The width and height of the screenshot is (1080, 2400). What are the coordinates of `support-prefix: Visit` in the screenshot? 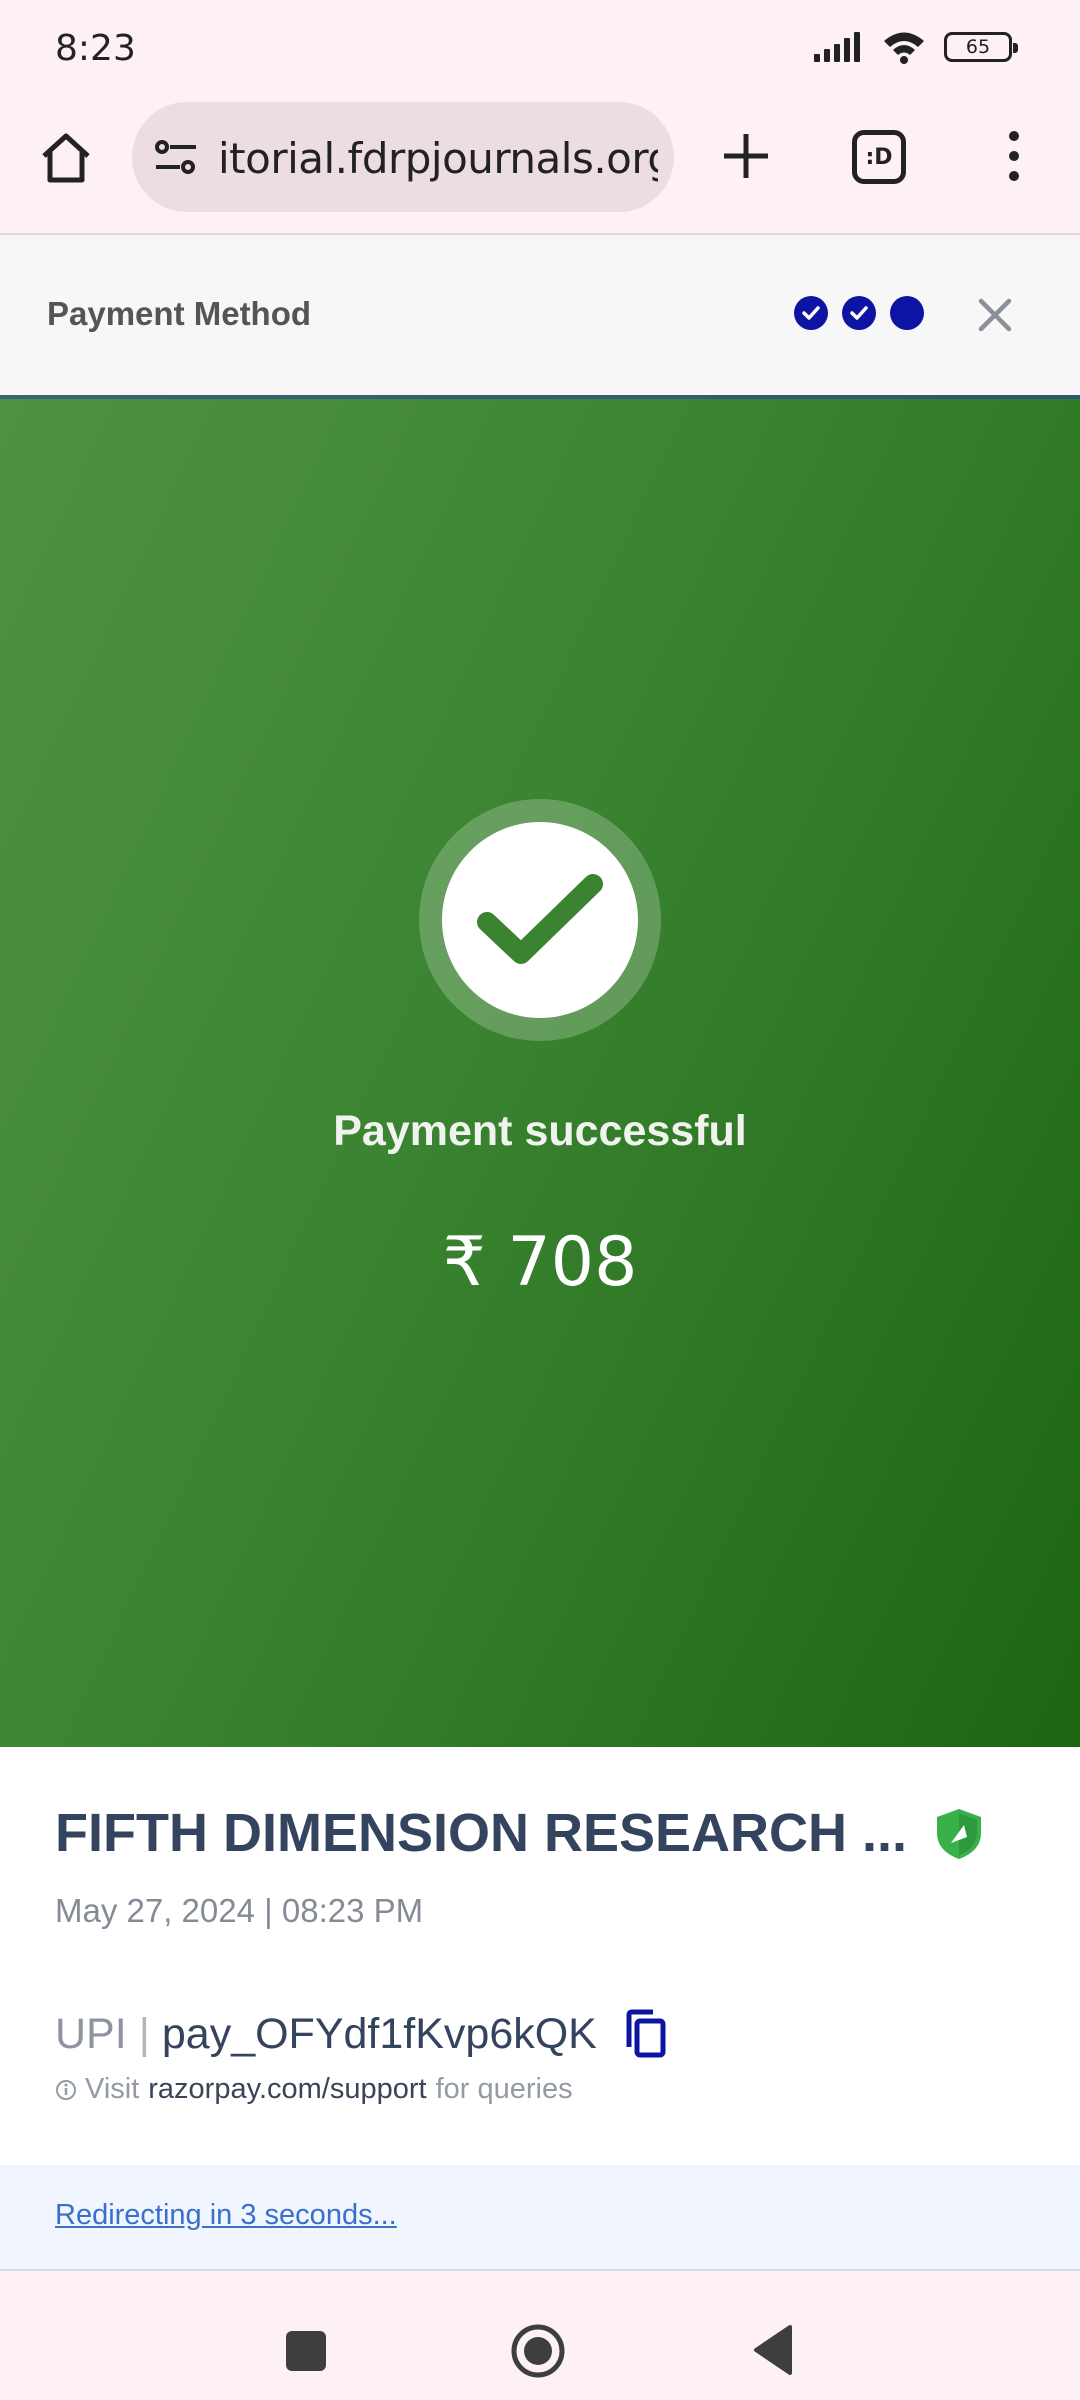 It's located at (112, 2089).